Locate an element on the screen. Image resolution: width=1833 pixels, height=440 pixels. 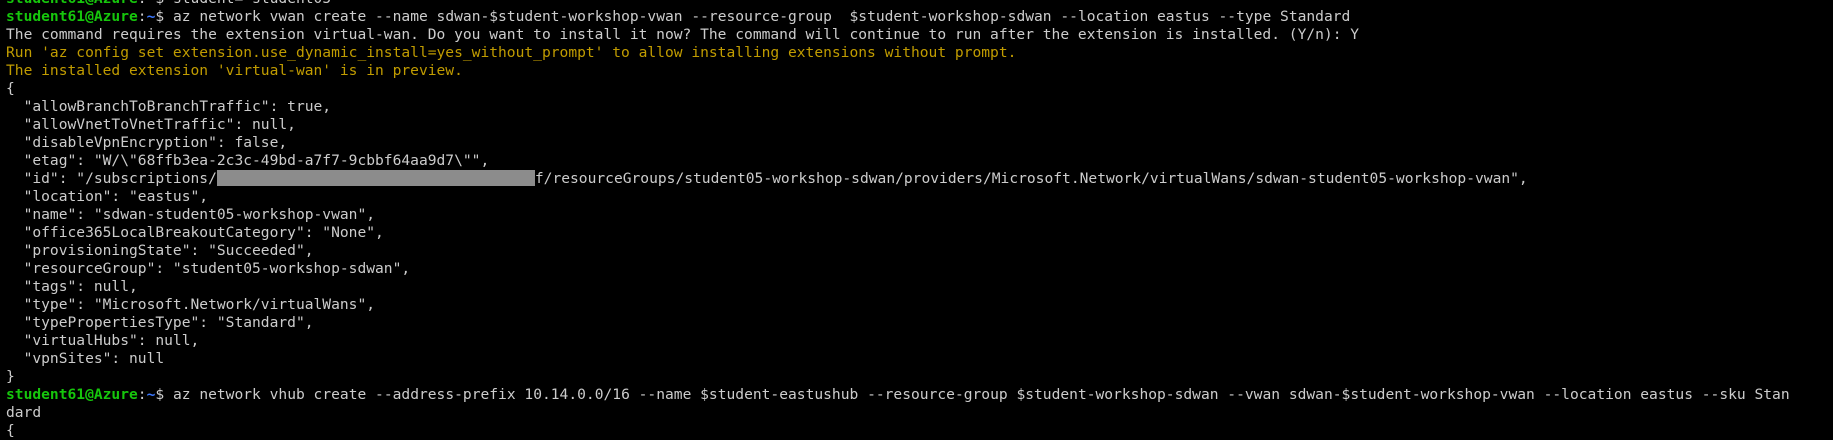
output-text: "type": "Microsoft.Network/virtualWans", is located at coordinates (191, 304).